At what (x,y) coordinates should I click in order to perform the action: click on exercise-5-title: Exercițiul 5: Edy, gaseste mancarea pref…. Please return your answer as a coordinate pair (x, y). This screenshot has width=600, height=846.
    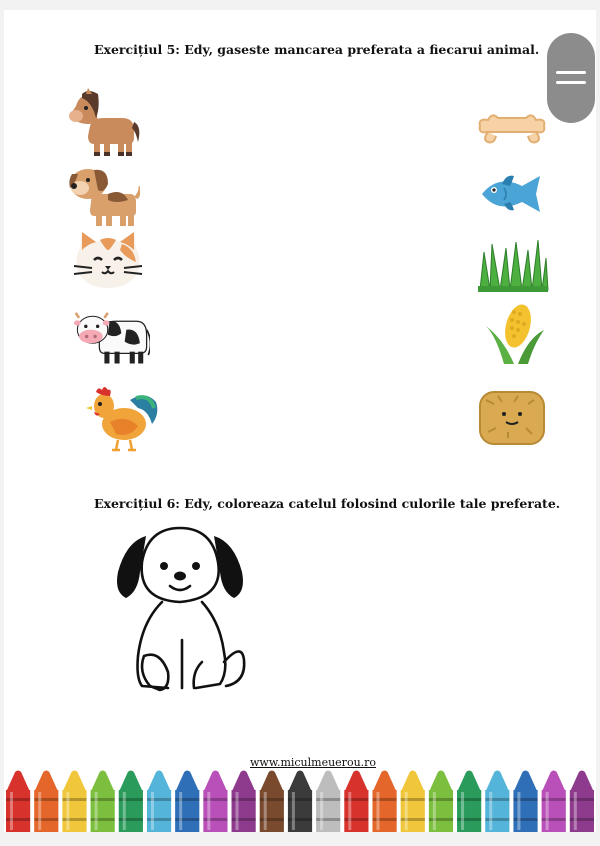
    Looking at the image, I should click on (317, 49).